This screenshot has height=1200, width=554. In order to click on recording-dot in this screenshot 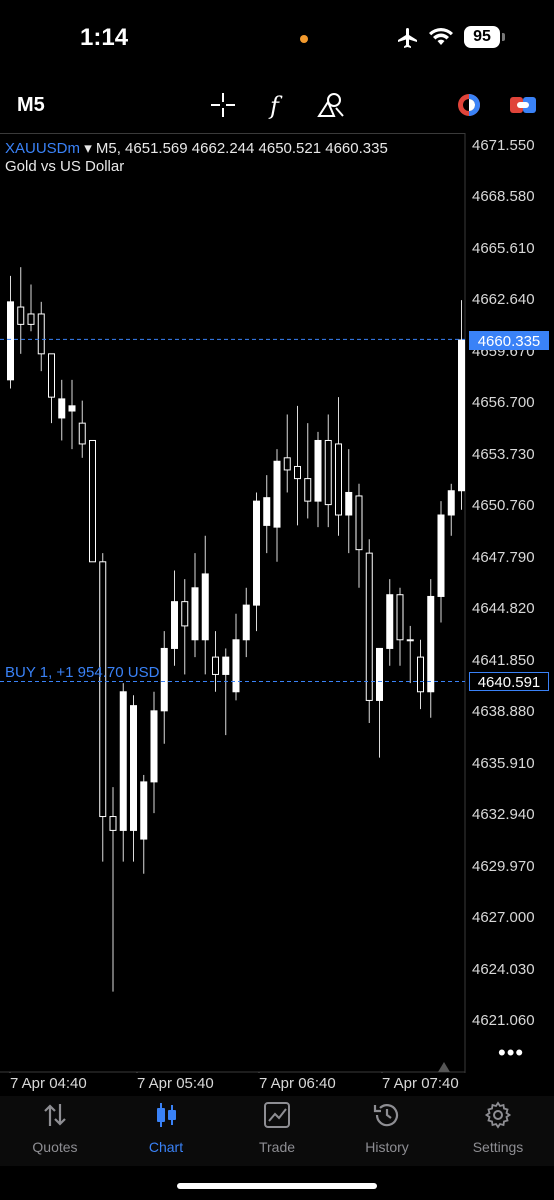, I will do `click(304, 39)`.